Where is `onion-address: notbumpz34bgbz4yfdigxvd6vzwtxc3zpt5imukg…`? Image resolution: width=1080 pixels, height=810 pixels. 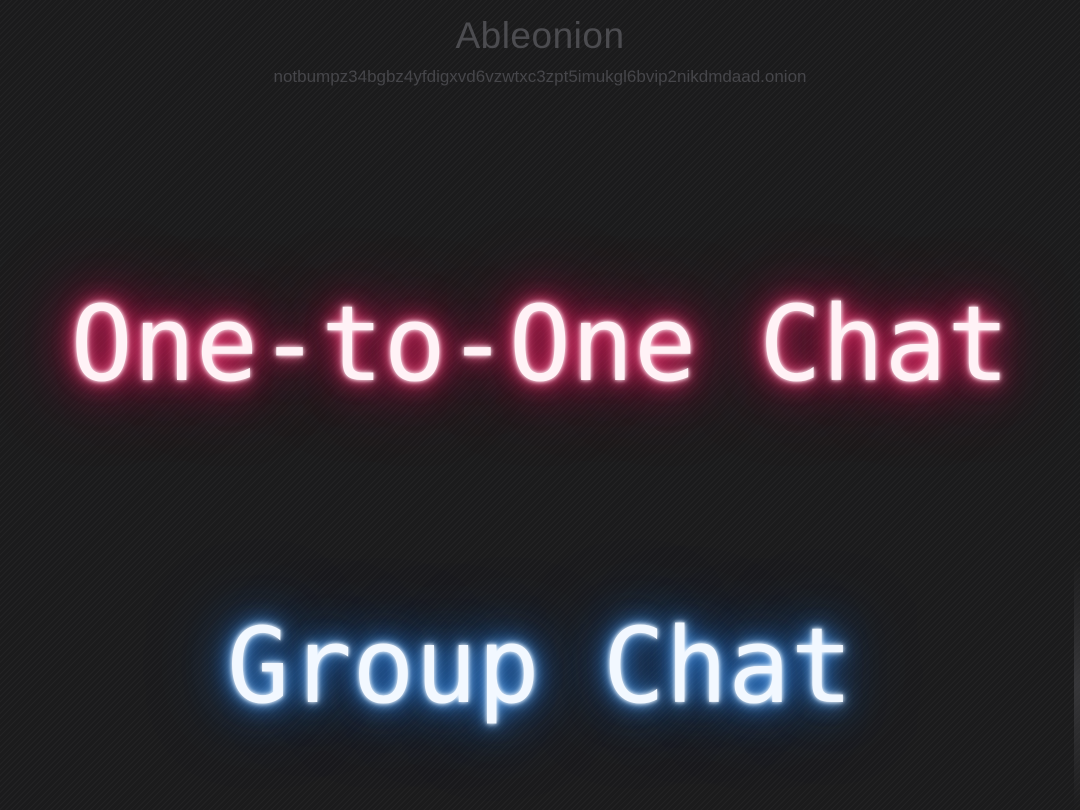
onion-address: notbumpz34bgbz4yfdigxvd6vzwtxc3zpt5imukg… is located at coordinates (540, 76).